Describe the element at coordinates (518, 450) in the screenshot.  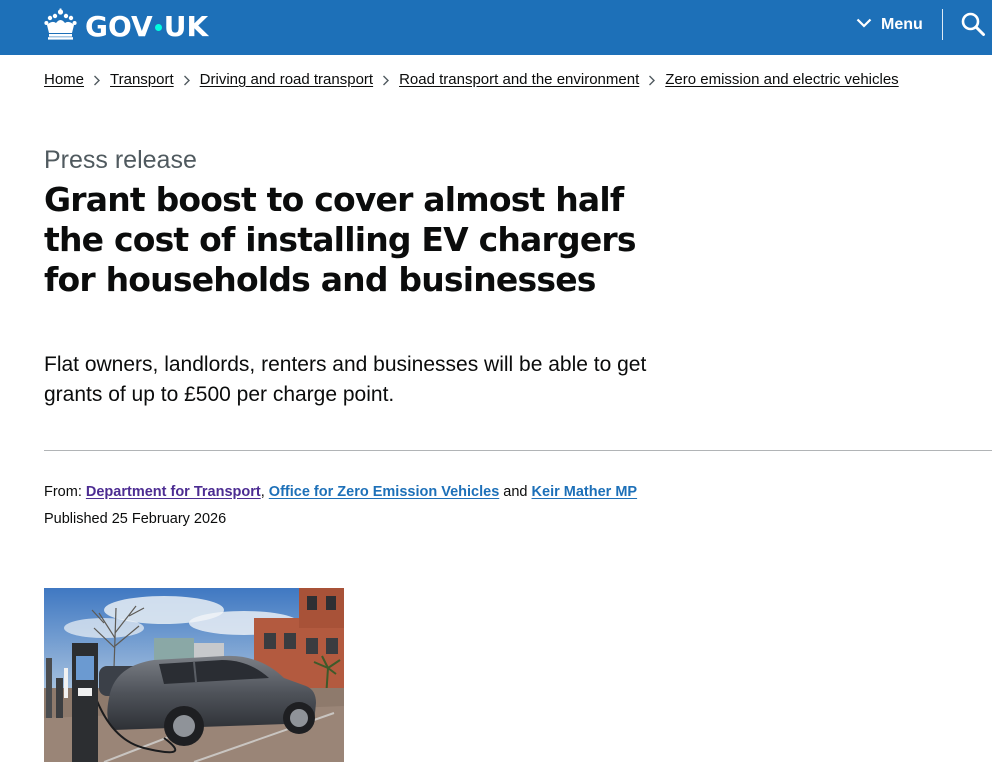
I see `section-divider` at that location.